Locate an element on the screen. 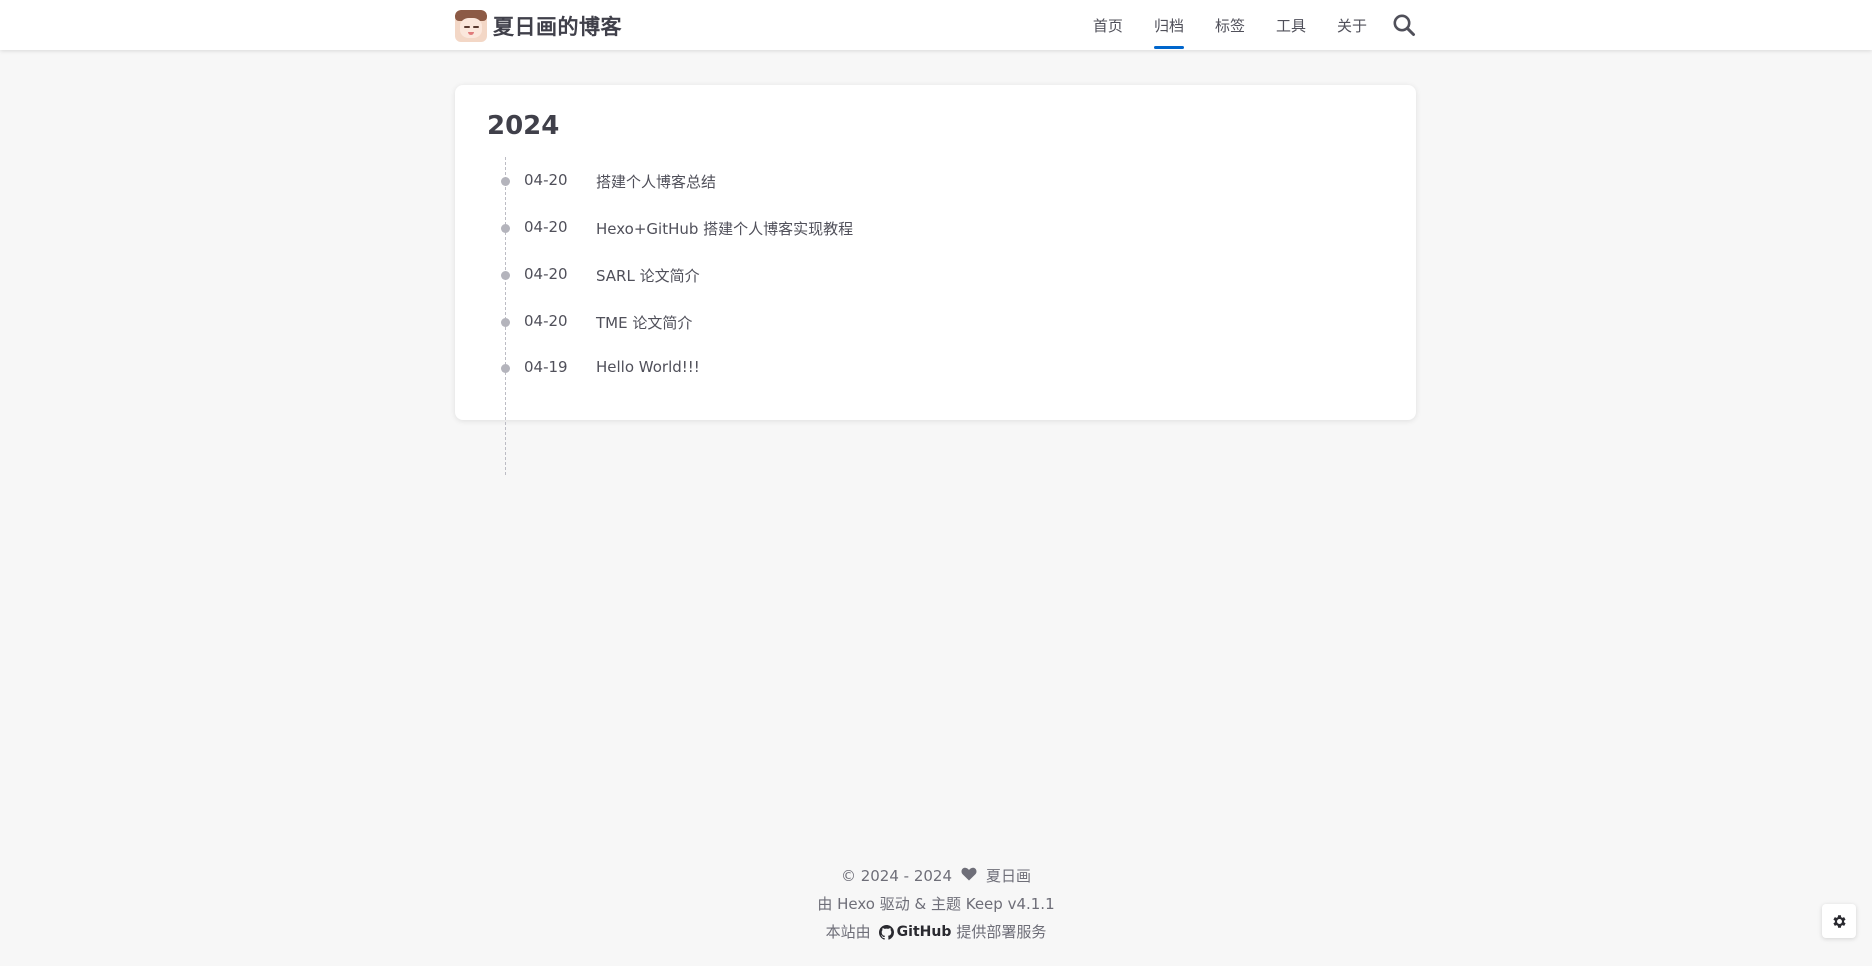 This screenshot has height=966, width=1872. nav-item-tools: 工具 is located at coordinates (1291, 25).